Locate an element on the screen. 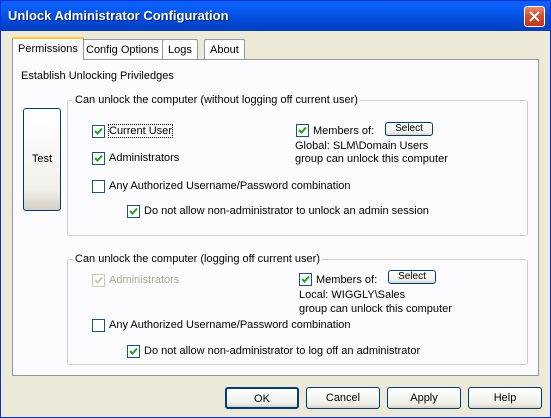 The width and height of the screenshot is (551, 418). any-authorized-checkbox is located at coordinates (98, 186).